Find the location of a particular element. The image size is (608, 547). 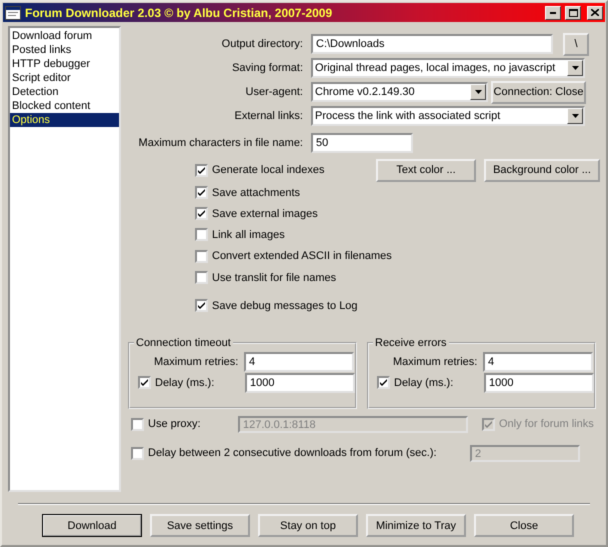

checkbox-label: Delay between 2 consecutive downloads from forum (sec.): is located at coordinates (293, 453).